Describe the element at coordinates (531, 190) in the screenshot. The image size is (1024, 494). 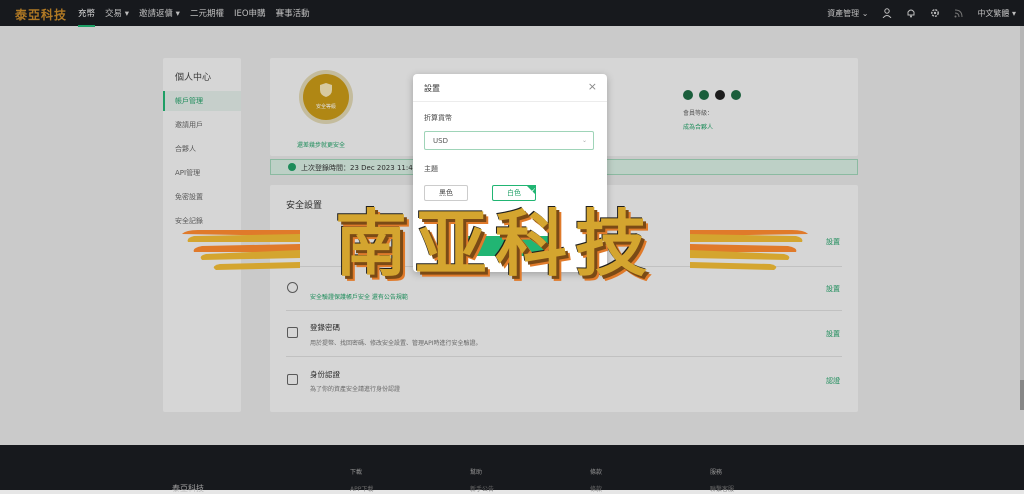
I see `check-icon: ✓` at that location.